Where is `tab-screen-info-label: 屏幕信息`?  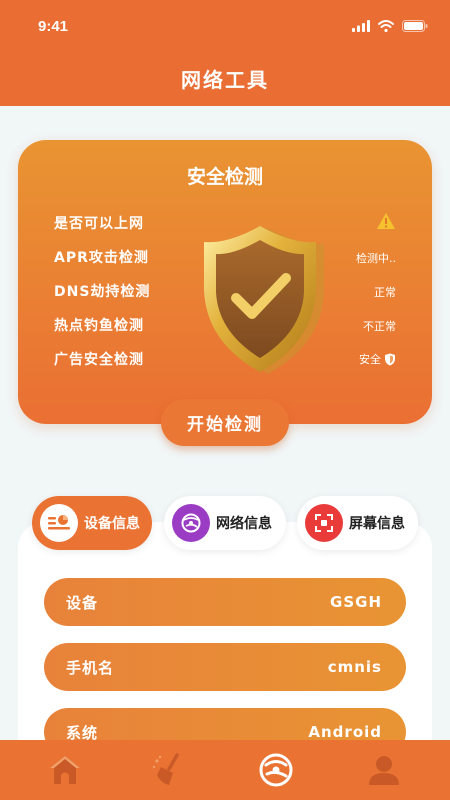 tab-screen-info-label: 屏幕信息 is located at coordinates (377, 524).